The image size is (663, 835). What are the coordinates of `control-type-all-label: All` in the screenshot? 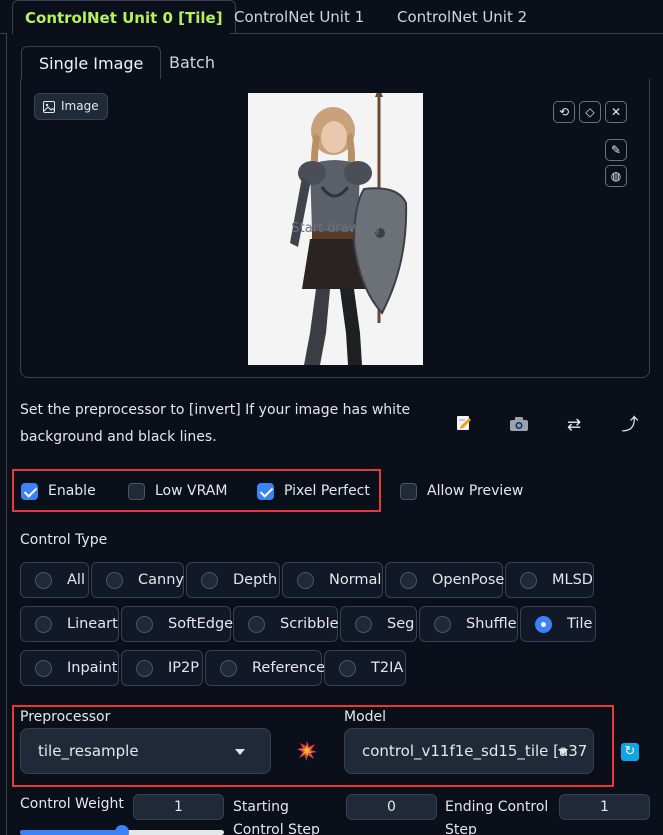 It's located at (76, 580).